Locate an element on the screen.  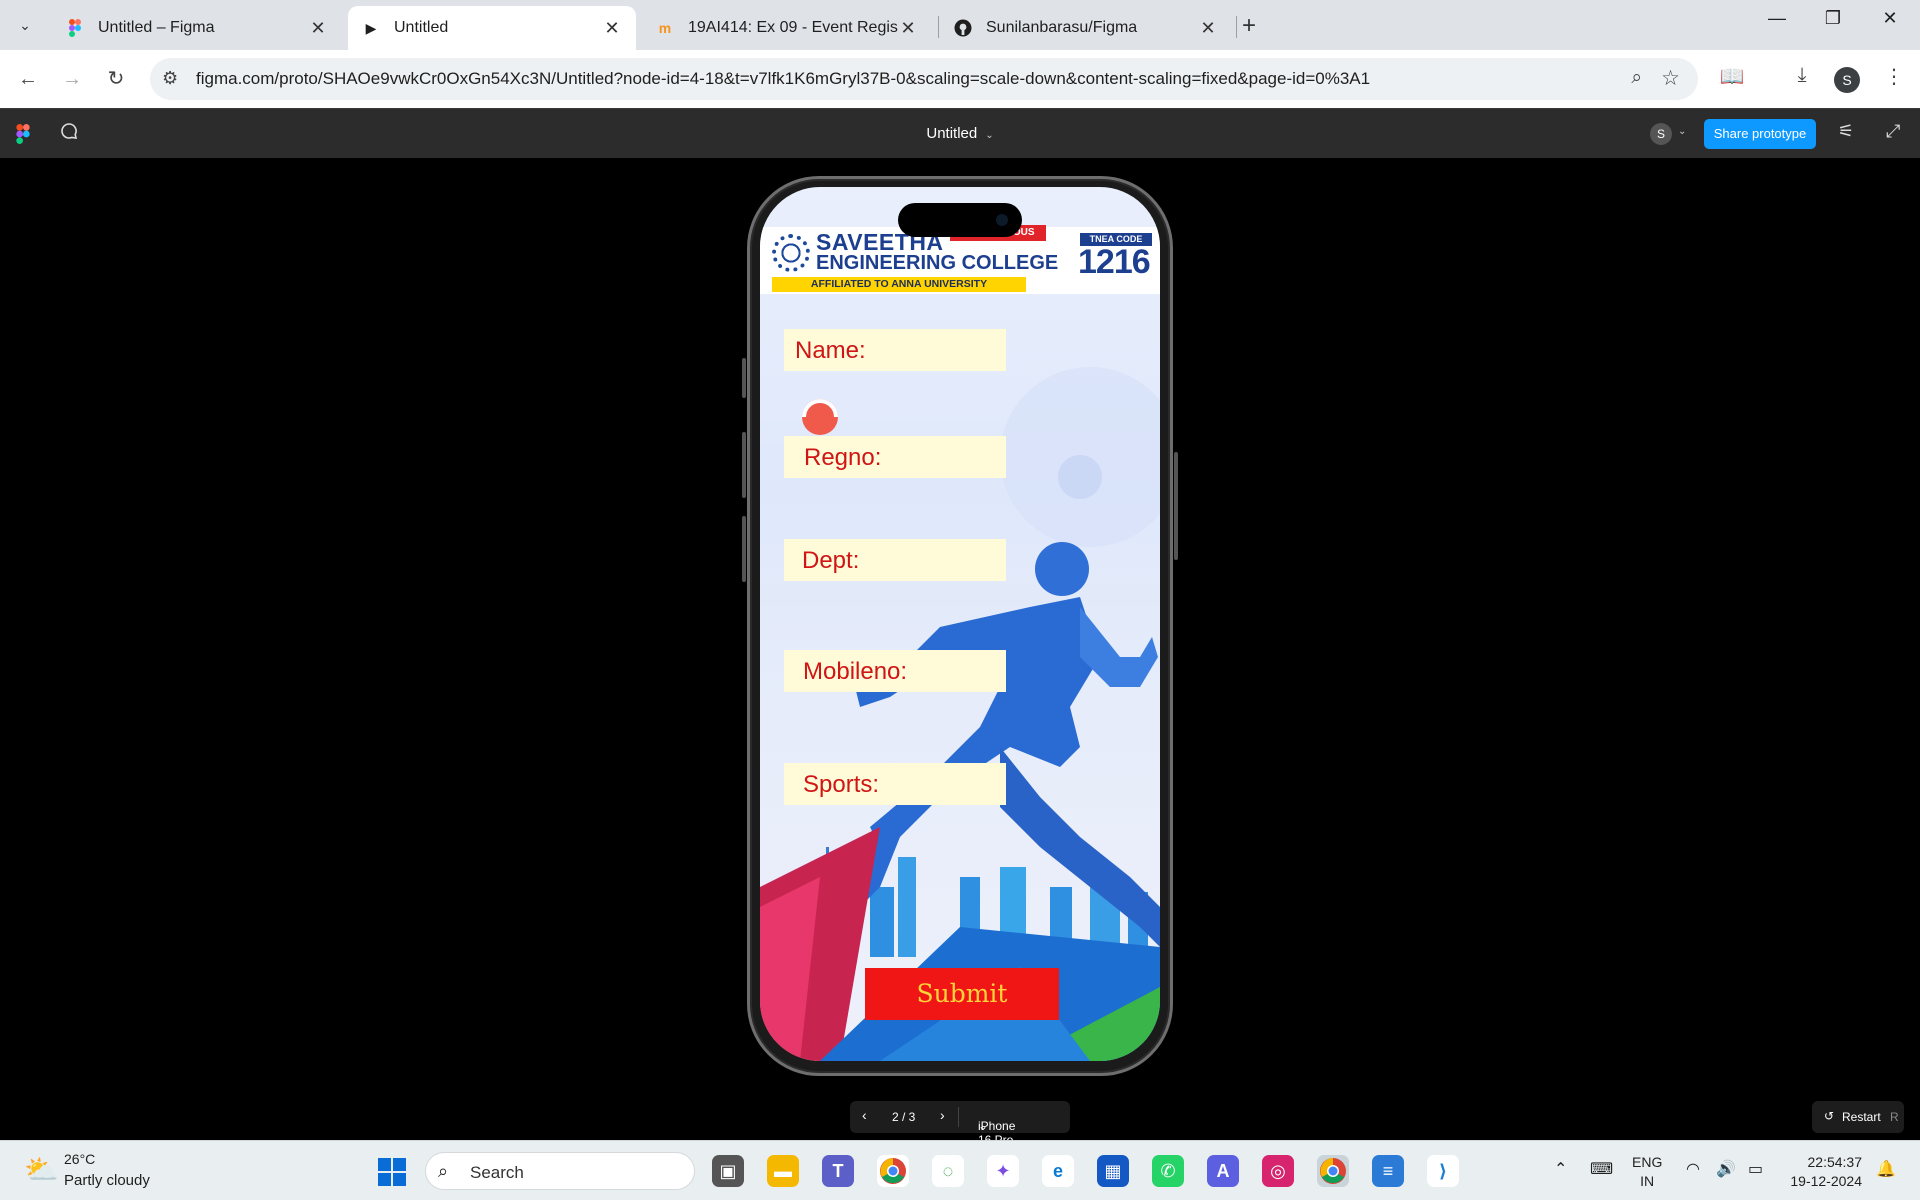
tab-search-button: ⌄ is located at coordinates (25, 25).